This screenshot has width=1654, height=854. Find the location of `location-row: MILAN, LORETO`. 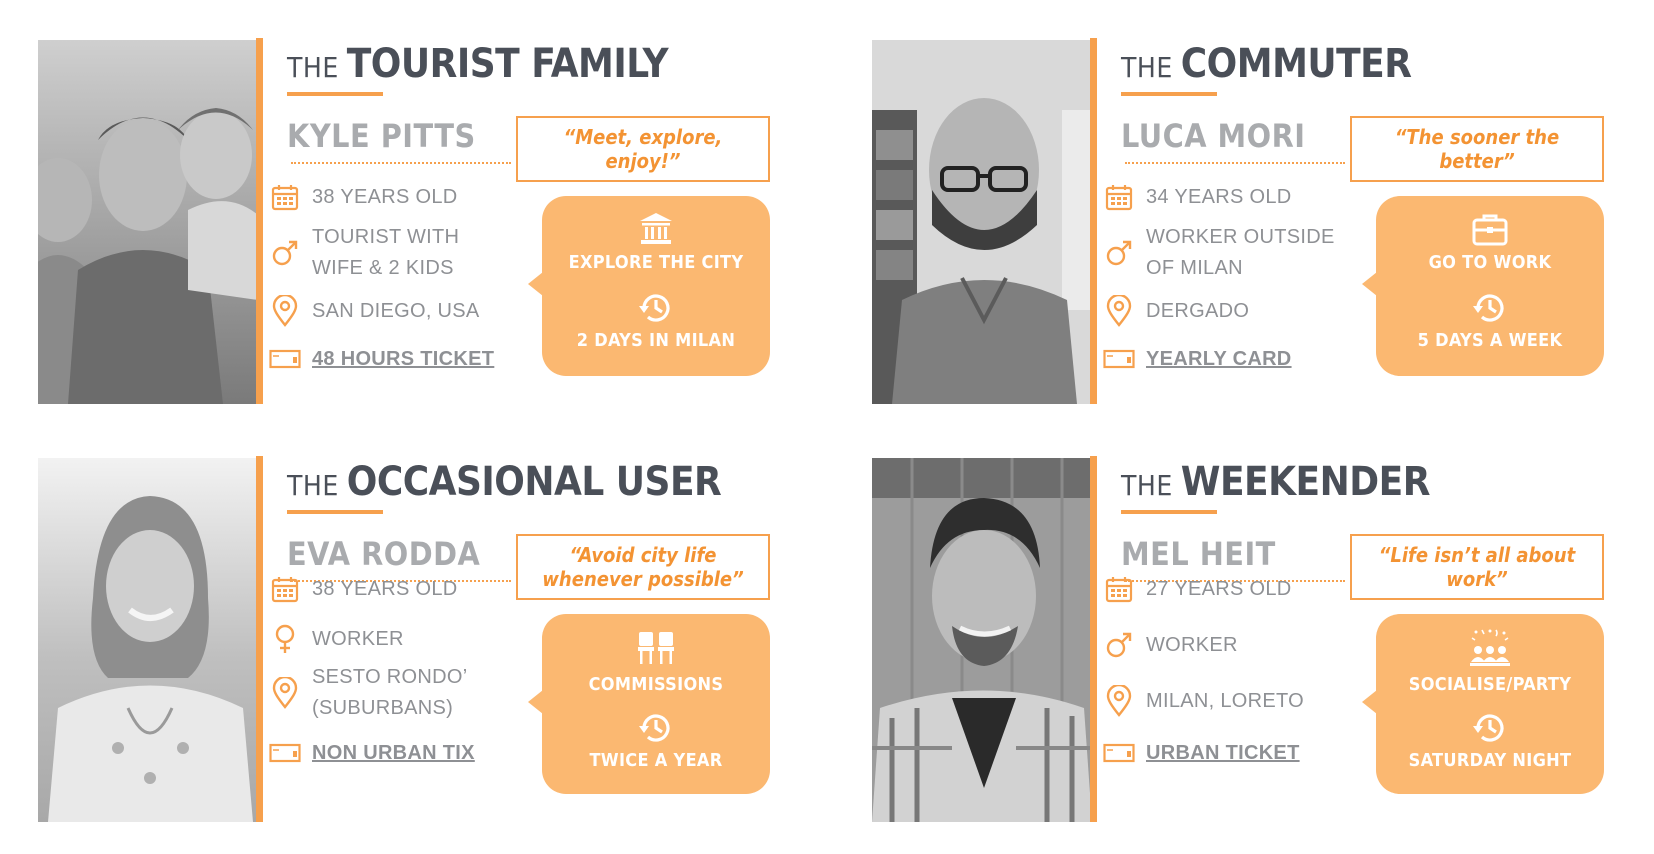

location-row: MILAN, LORETO is located at coordinates (1203, 701).